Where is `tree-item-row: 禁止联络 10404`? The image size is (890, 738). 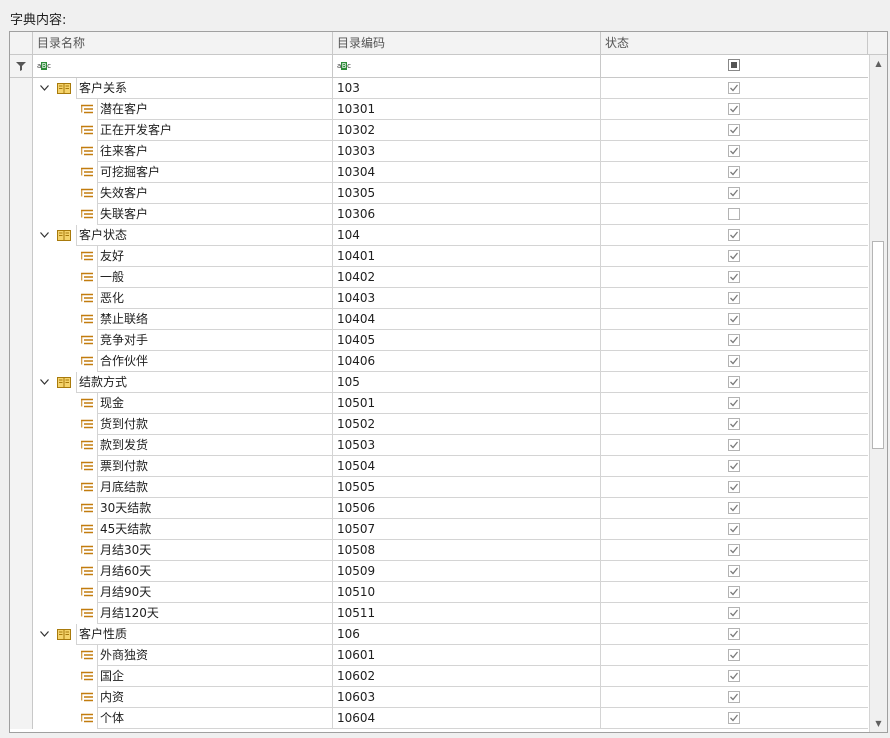 tree-item-row: 禁止联络 10404 is located at coordinates (439, 319).